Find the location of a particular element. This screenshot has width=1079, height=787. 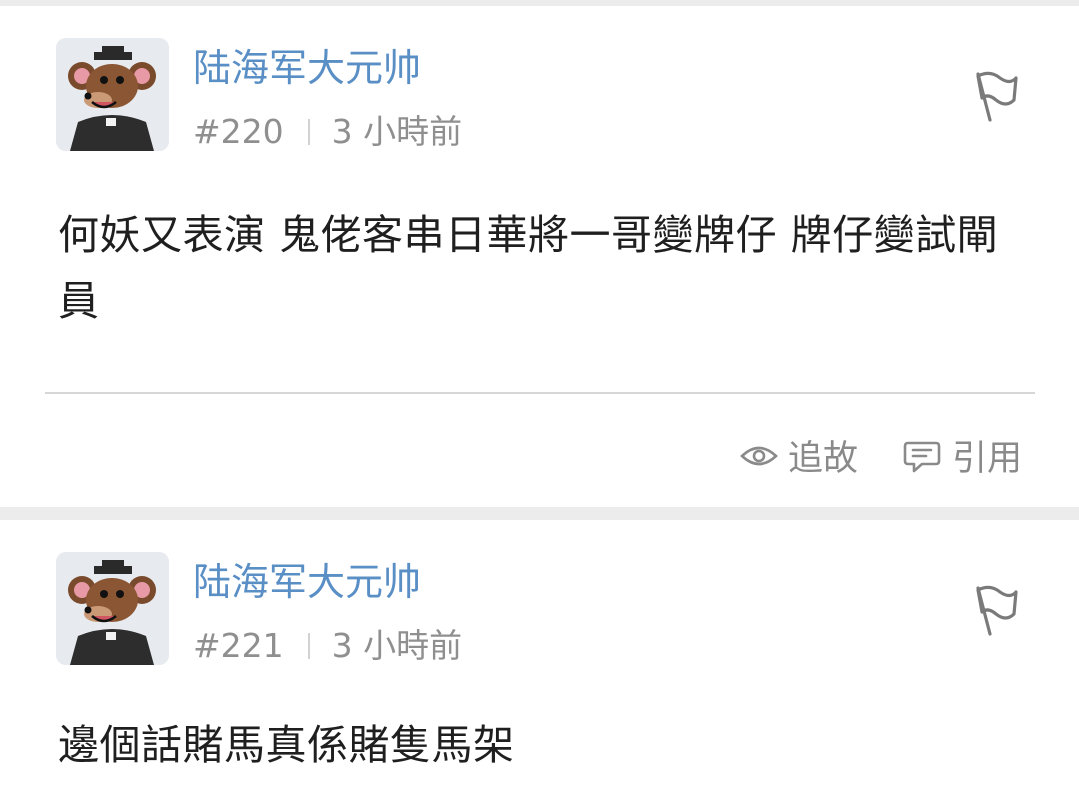

follow-button: 追故 is located at coordinates (799, 455).